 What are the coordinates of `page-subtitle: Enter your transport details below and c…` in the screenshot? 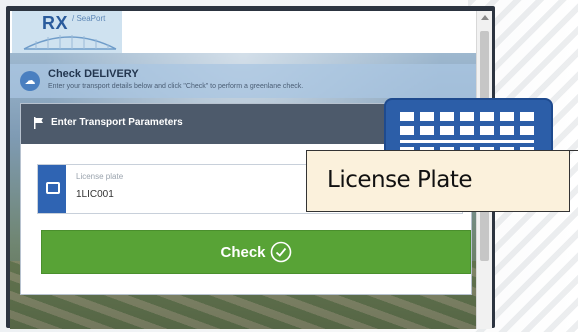 It's located at (176, 86).